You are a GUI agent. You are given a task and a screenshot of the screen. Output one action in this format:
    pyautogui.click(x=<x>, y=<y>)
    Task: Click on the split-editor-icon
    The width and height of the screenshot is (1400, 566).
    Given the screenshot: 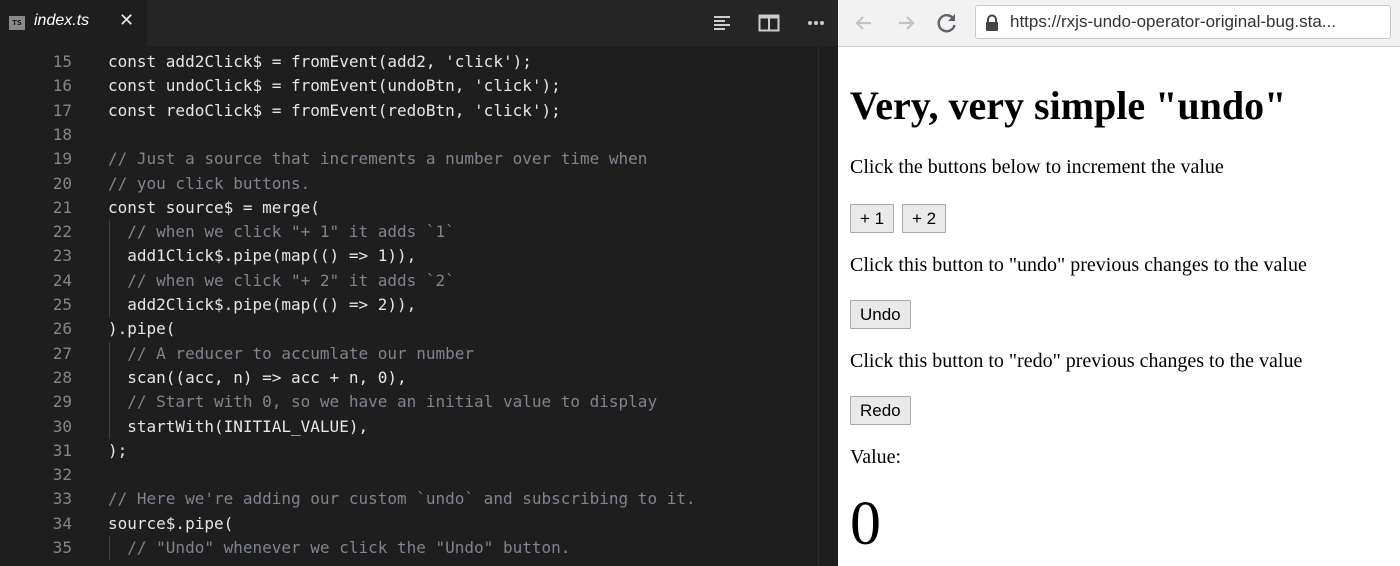 What is the action you would take?
    pyautogui.click(x=769, y=23)
    